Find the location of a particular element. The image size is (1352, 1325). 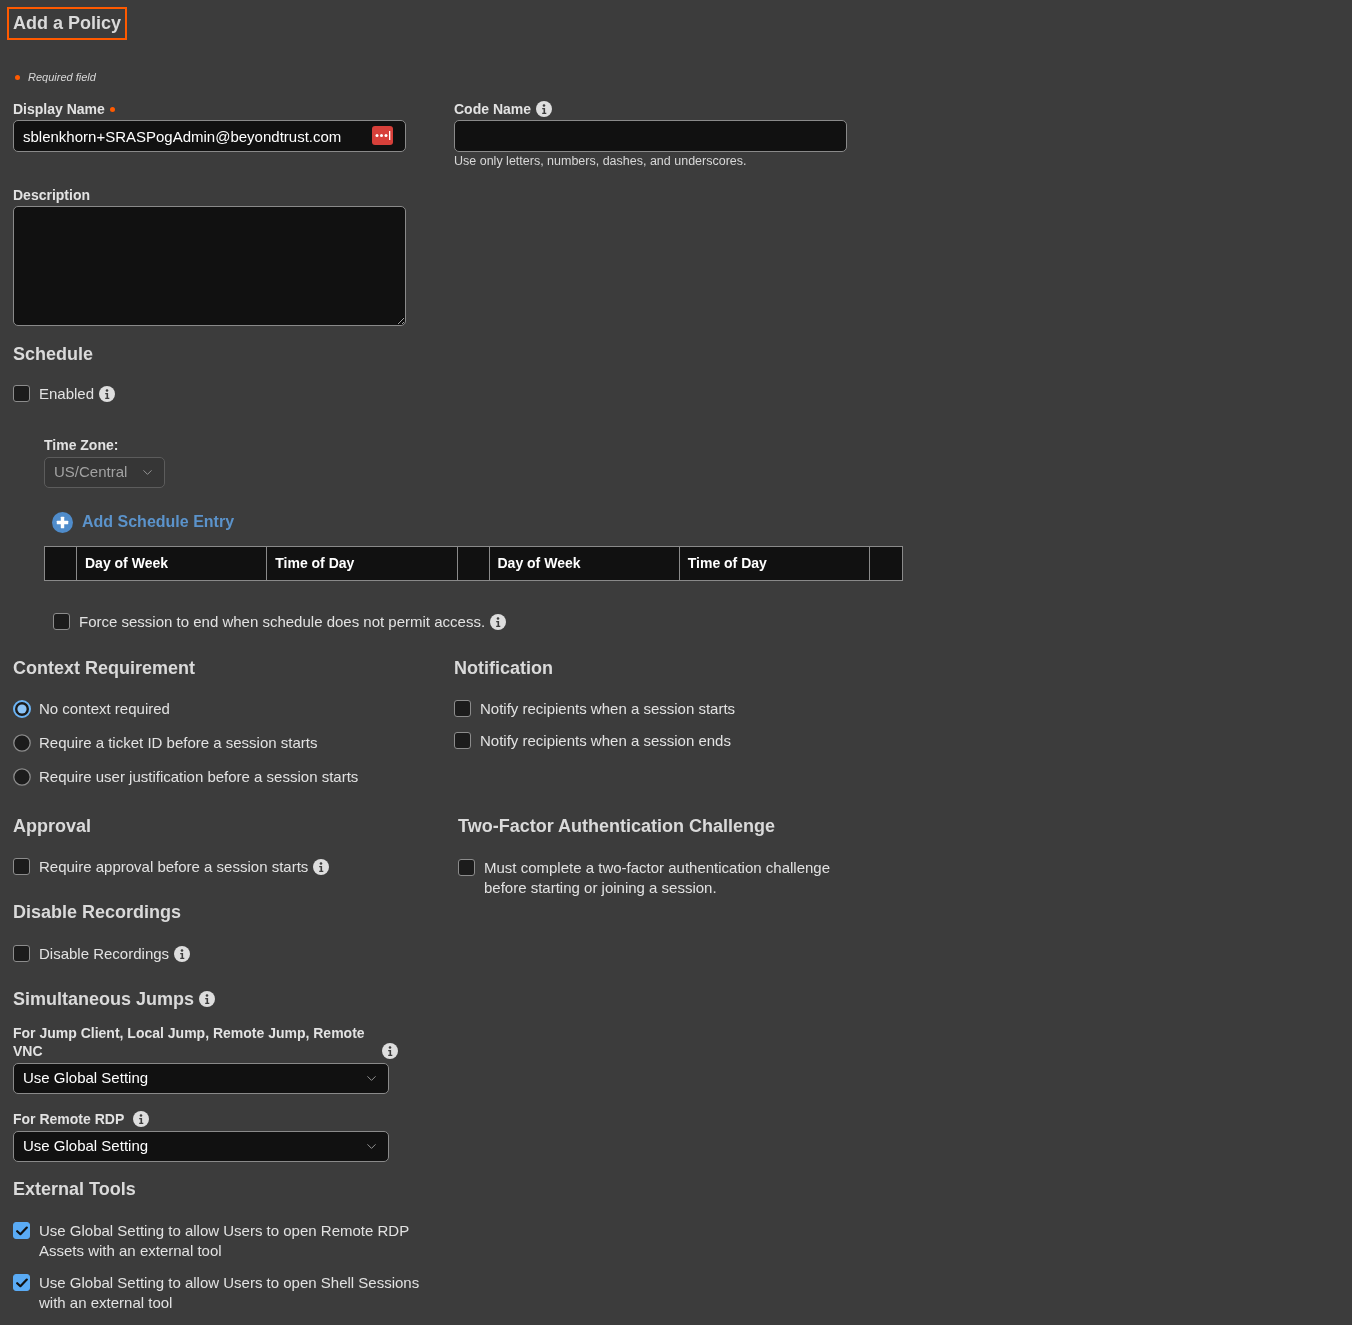

ellipsis-icon is located at coordinates (382, 135).